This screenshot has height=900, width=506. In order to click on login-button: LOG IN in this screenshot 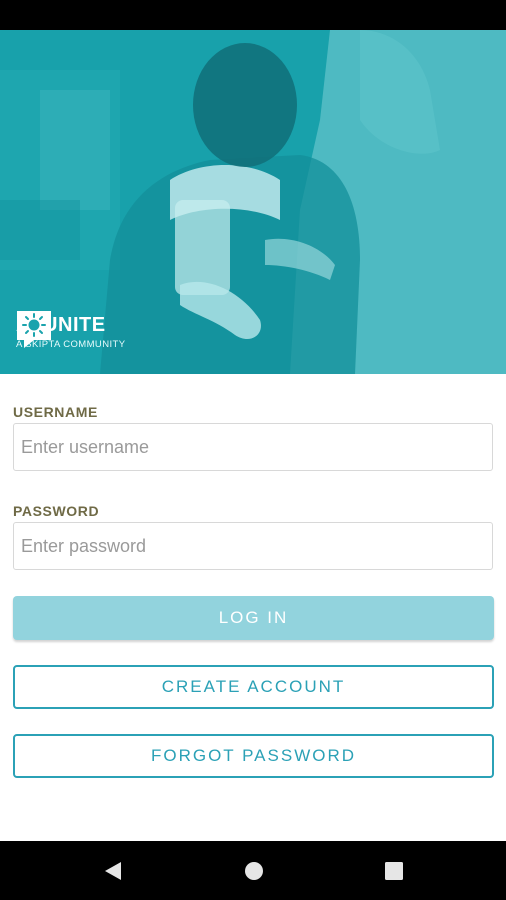, I will do `click(253, 618)`.